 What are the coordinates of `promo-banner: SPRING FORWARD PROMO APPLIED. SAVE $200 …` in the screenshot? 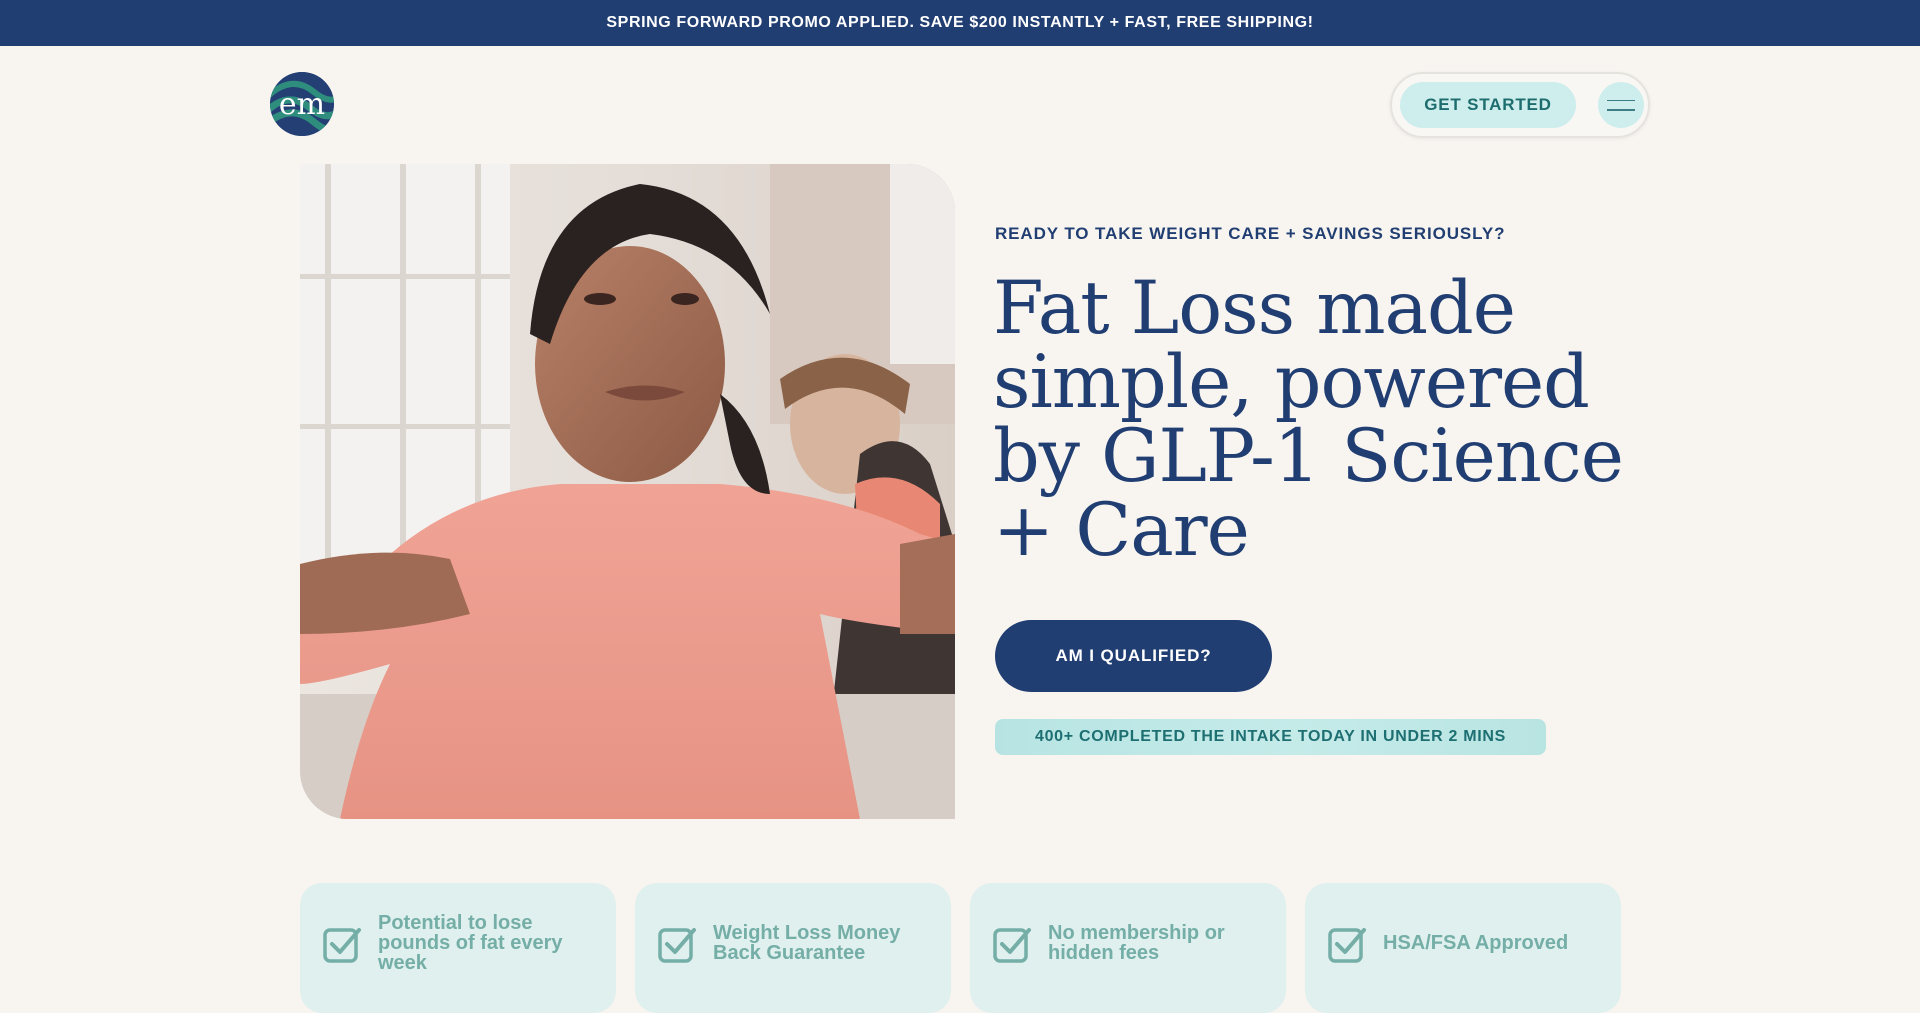 It's located at (960, 23).